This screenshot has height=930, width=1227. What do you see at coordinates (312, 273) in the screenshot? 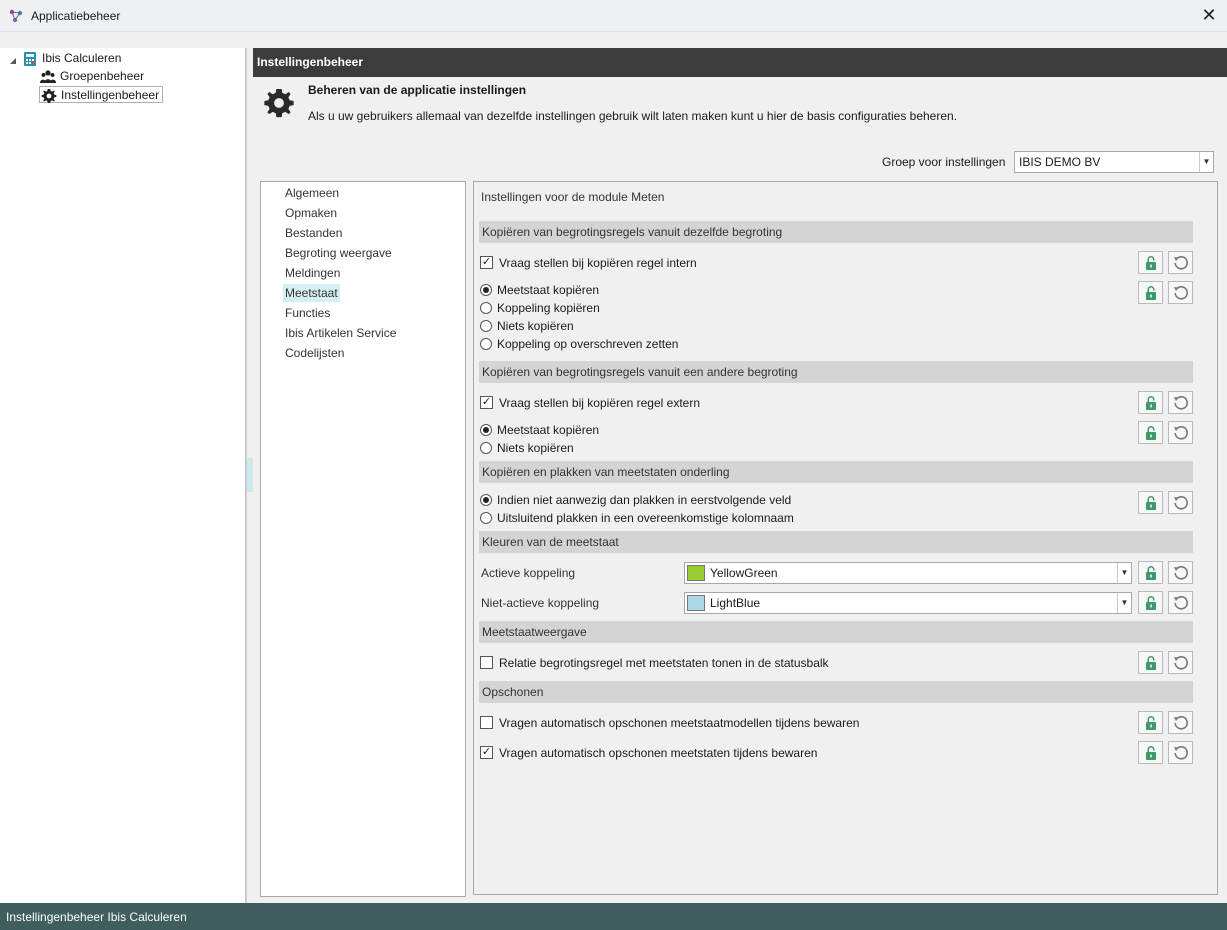
I see `nav-item-meldingen: Meldingen` at bounding box center [312, 273].